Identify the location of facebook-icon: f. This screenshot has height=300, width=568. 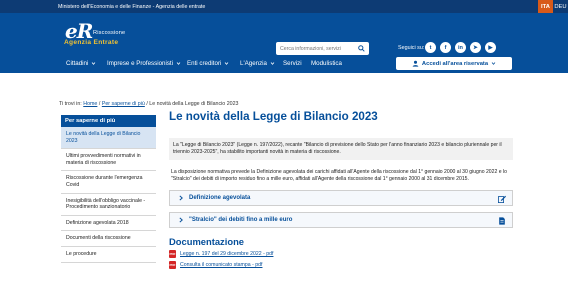
(445, 47).